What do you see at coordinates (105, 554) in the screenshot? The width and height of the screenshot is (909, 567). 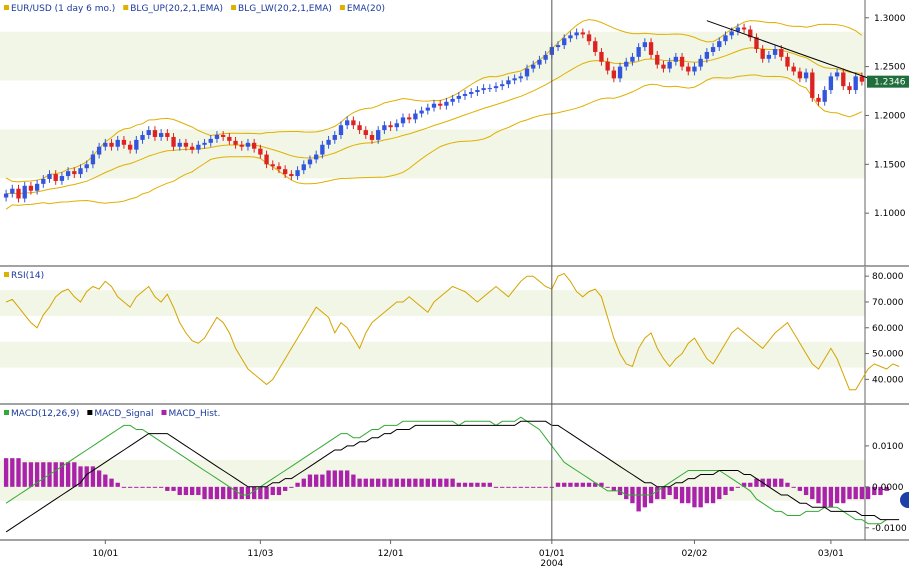 I see `x-tick-label: 10/01` at bounding box center [105, 554].